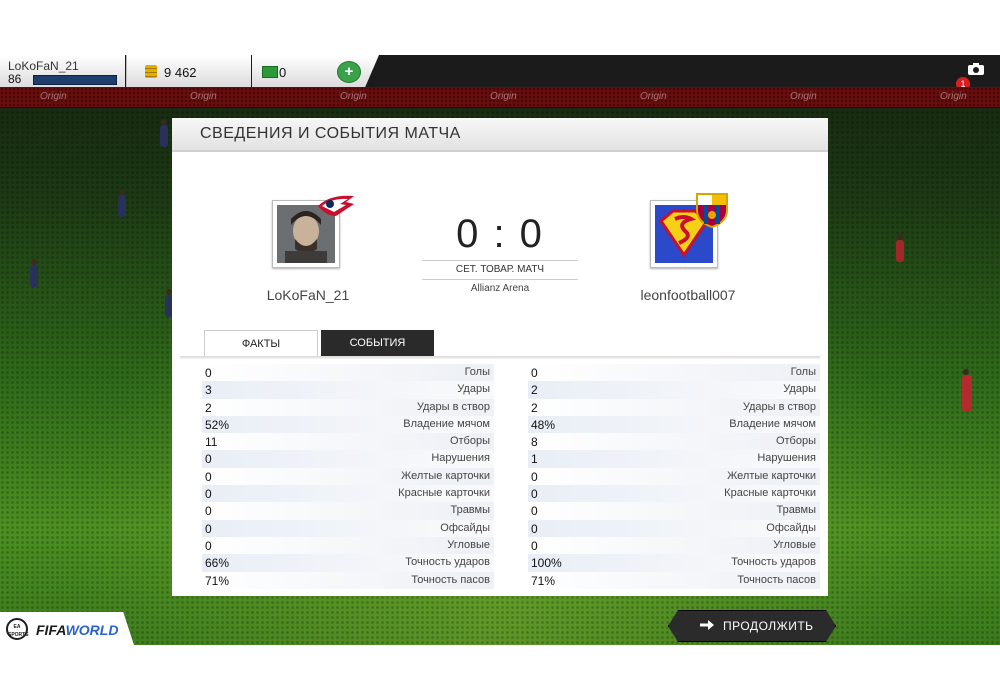 Image resolution: width=1000 pixels, height=700 pixels. What do you see at coordinates (51, 630) in the screenshot?
I see `brand-fifa: FIFA` at bounding box center [51, 630].